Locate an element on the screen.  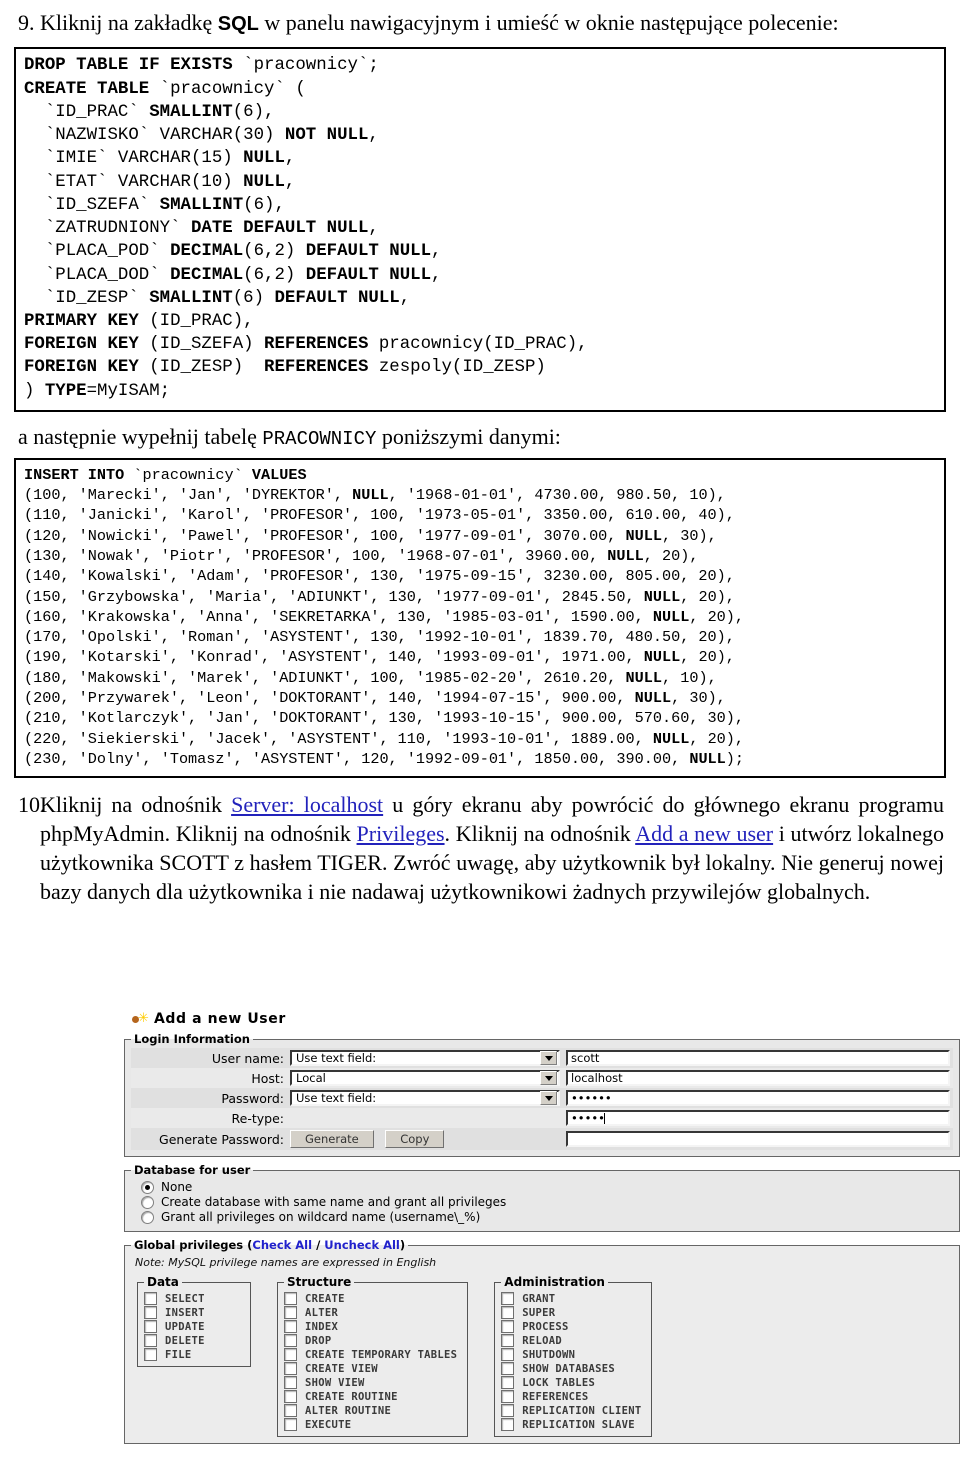
checkbox-row-insert: INSERT is located at coordinates (192, 1312).